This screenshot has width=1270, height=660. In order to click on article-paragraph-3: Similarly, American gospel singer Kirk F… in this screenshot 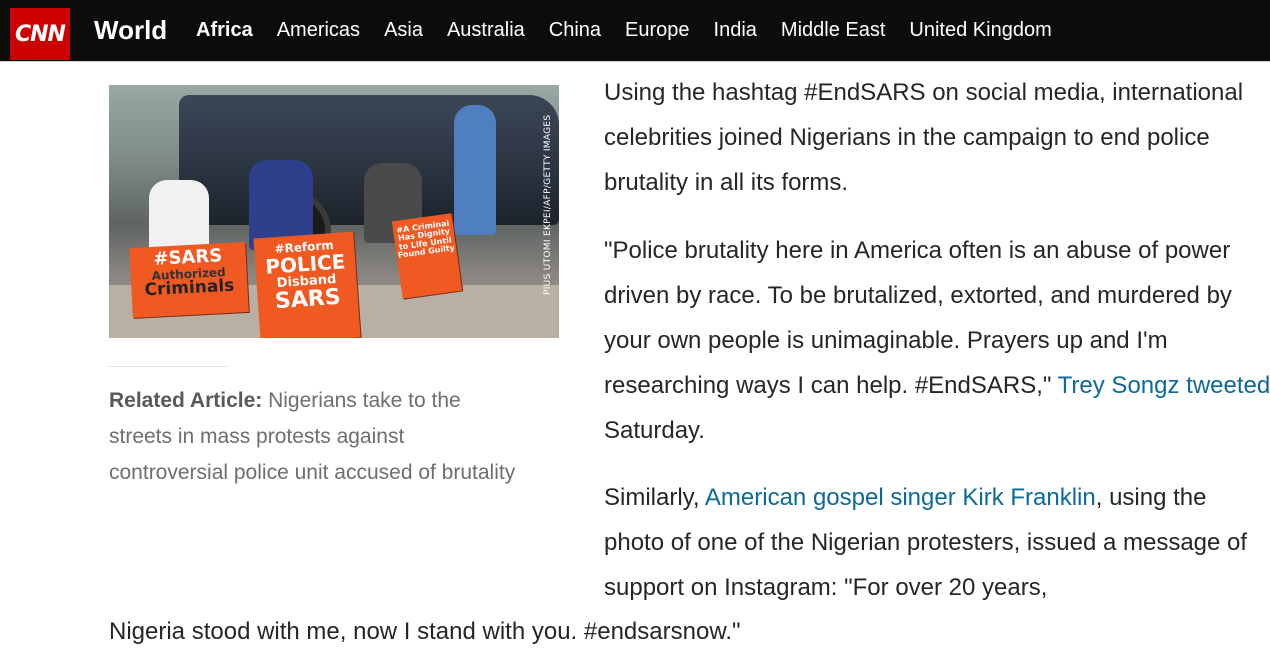, I will do `click(934, 542)`.